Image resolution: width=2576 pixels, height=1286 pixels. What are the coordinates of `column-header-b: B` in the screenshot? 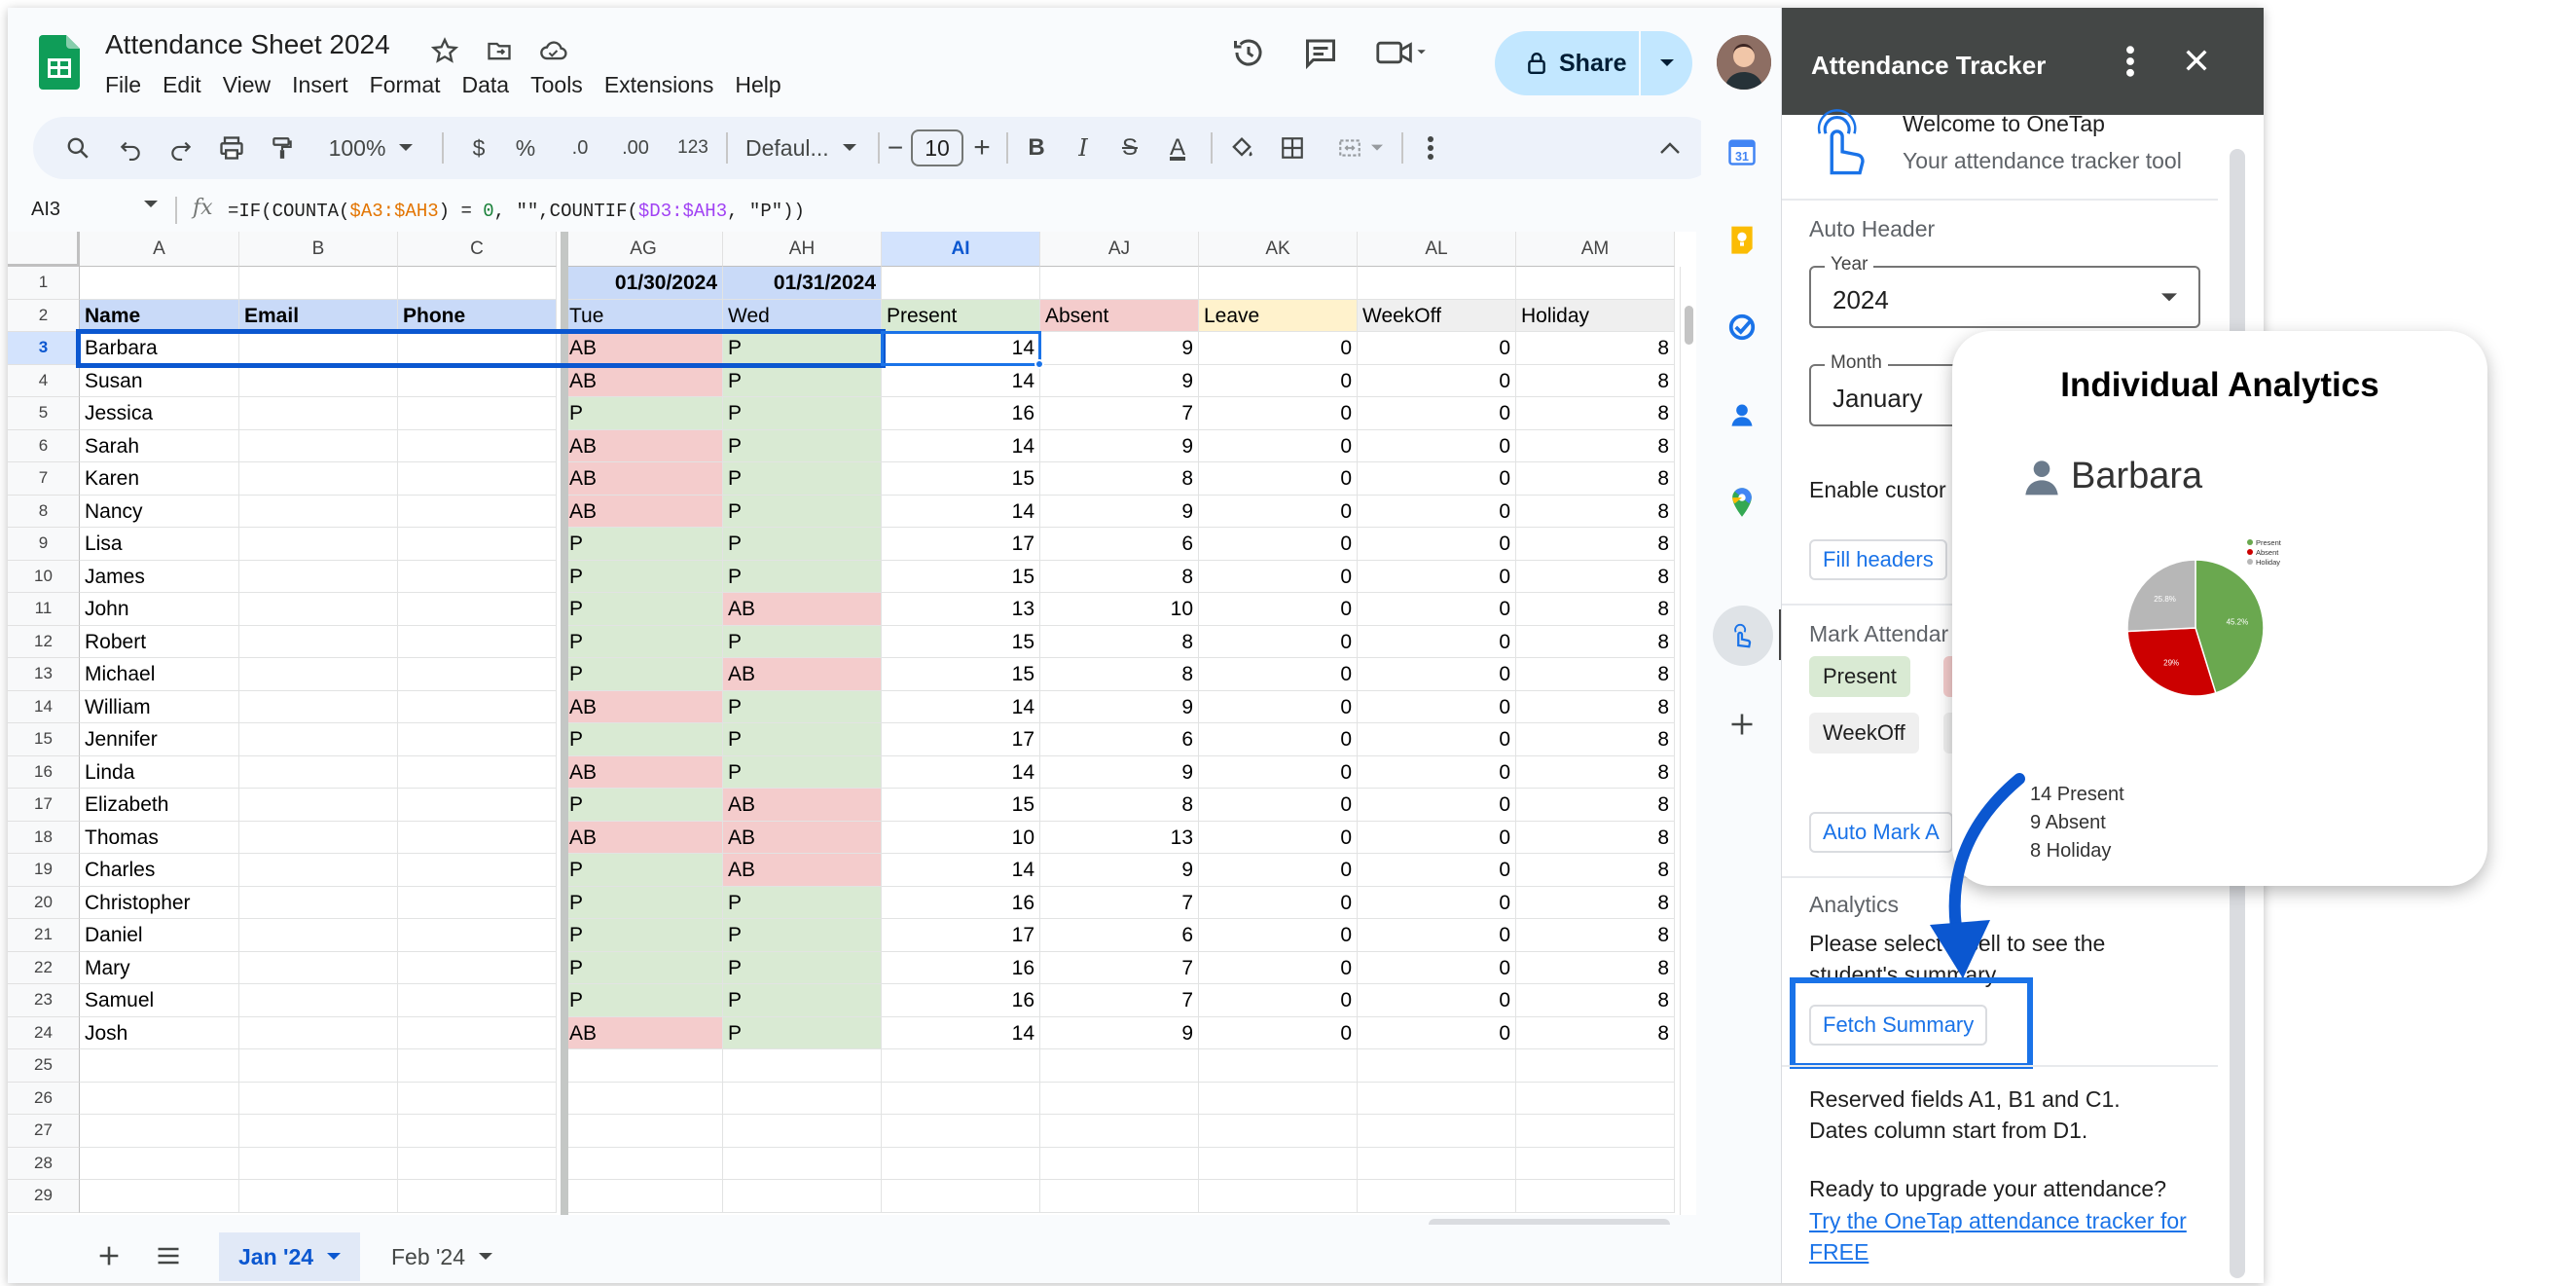 It's located at (318, 249).